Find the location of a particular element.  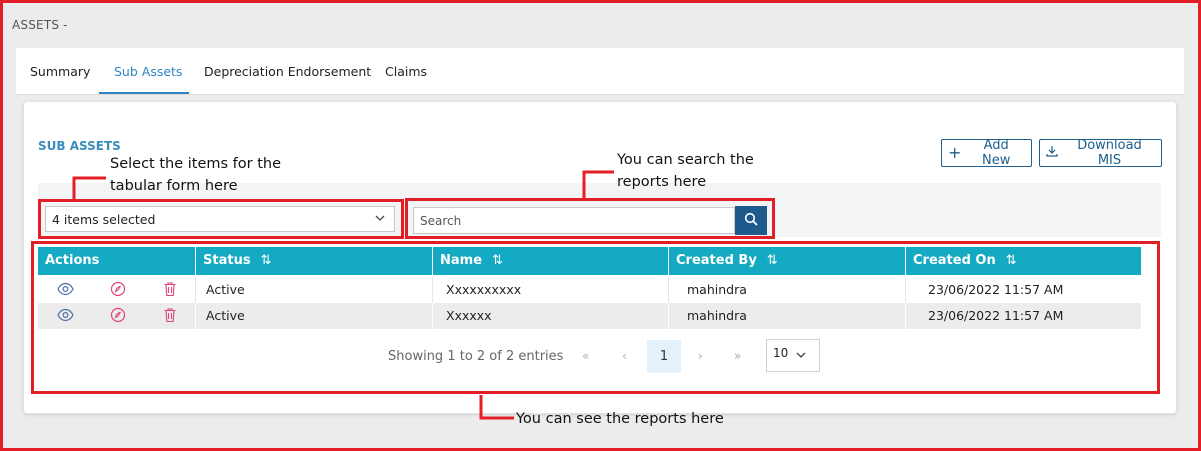

annotation-search-hint: You can search the reports here is located at coordinates (685, 171).